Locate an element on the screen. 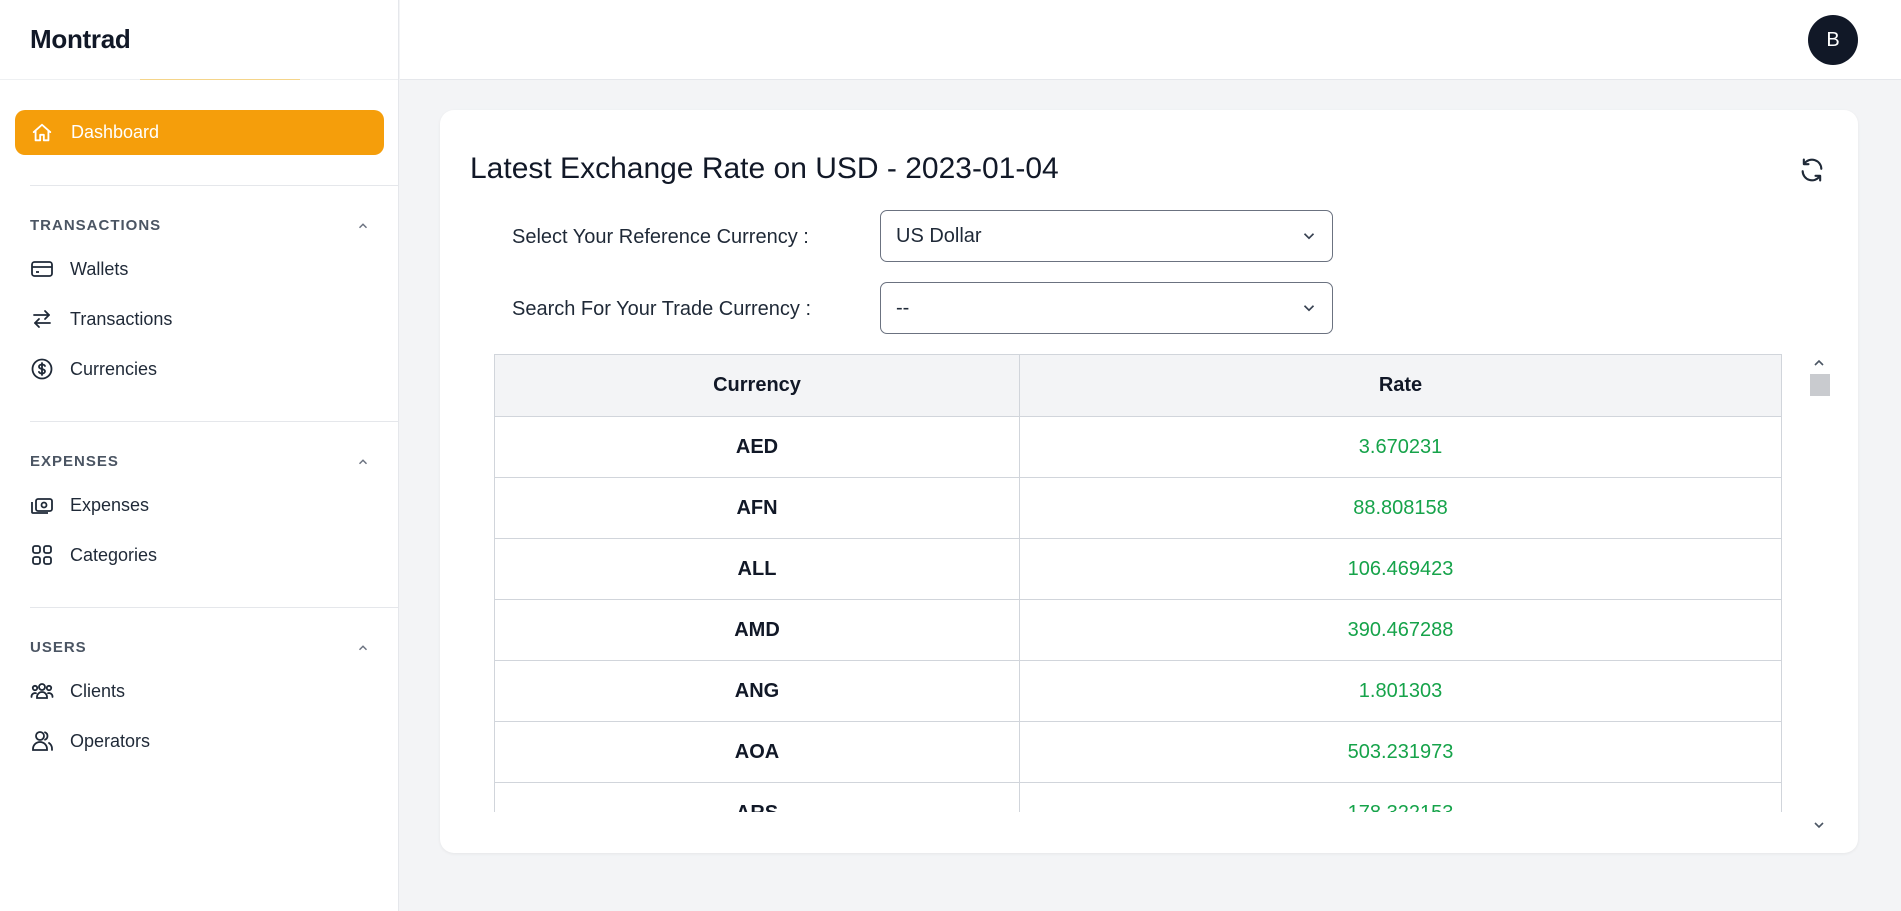  scroll-up-arrow-icon is located at coordinates (1819, 363).